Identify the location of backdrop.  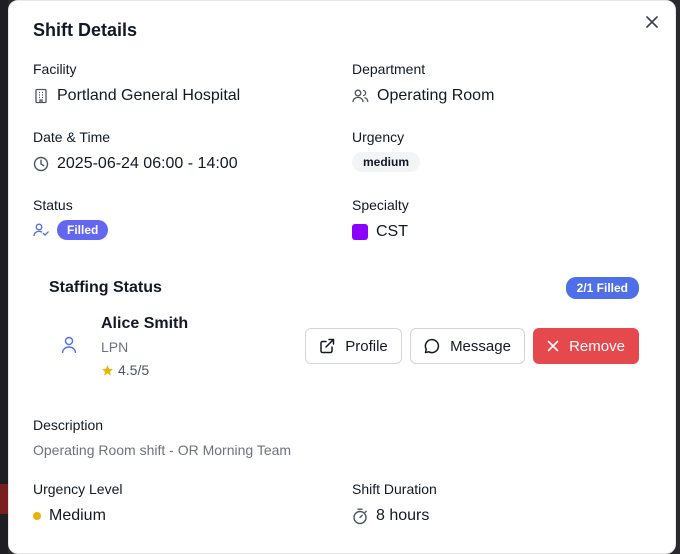
(4, 277).